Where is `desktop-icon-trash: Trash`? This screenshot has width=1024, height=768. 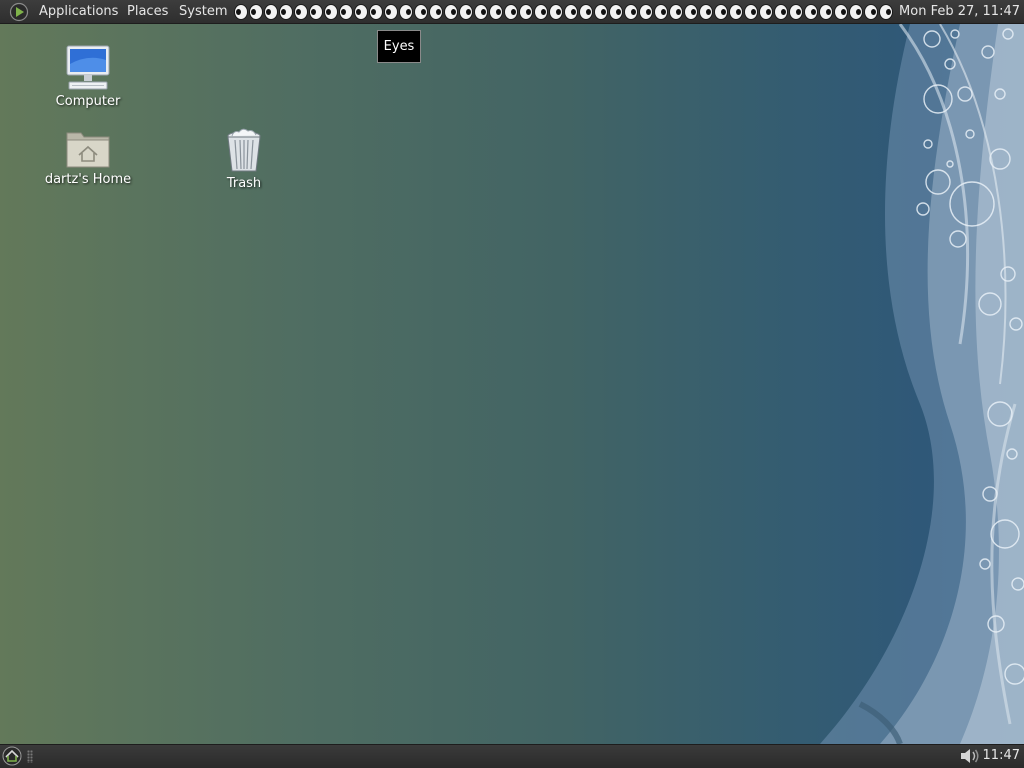 desktop-icon-trash: Trash is located at coordinates (244, 159).